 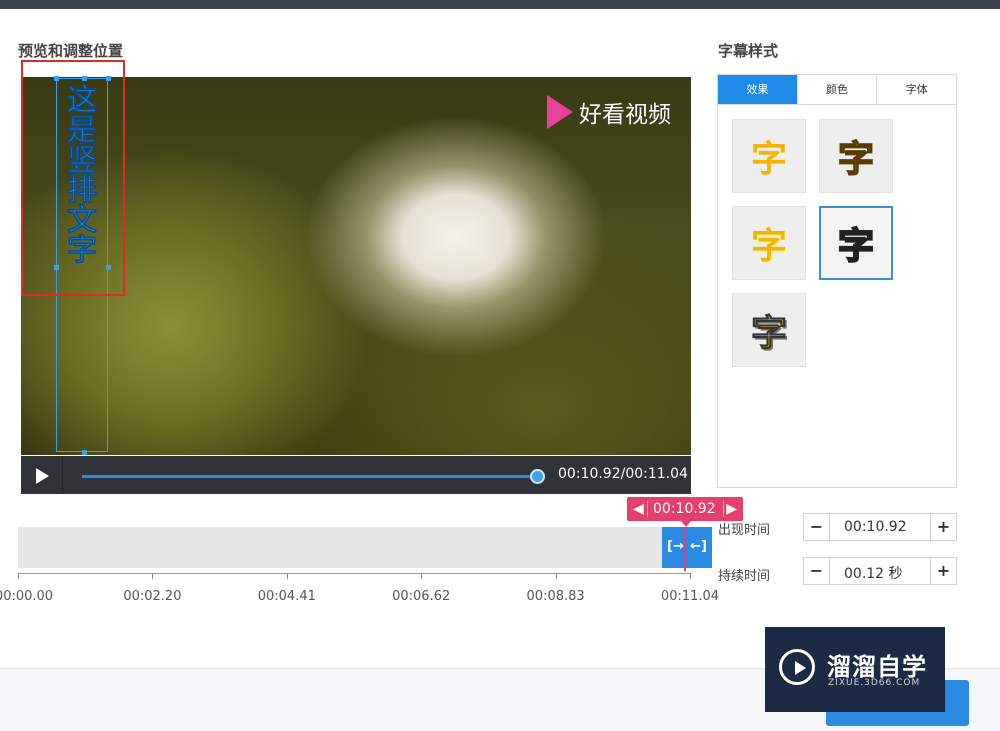 I want to click on tab-effect: 效果, so click(x=758, y=89).